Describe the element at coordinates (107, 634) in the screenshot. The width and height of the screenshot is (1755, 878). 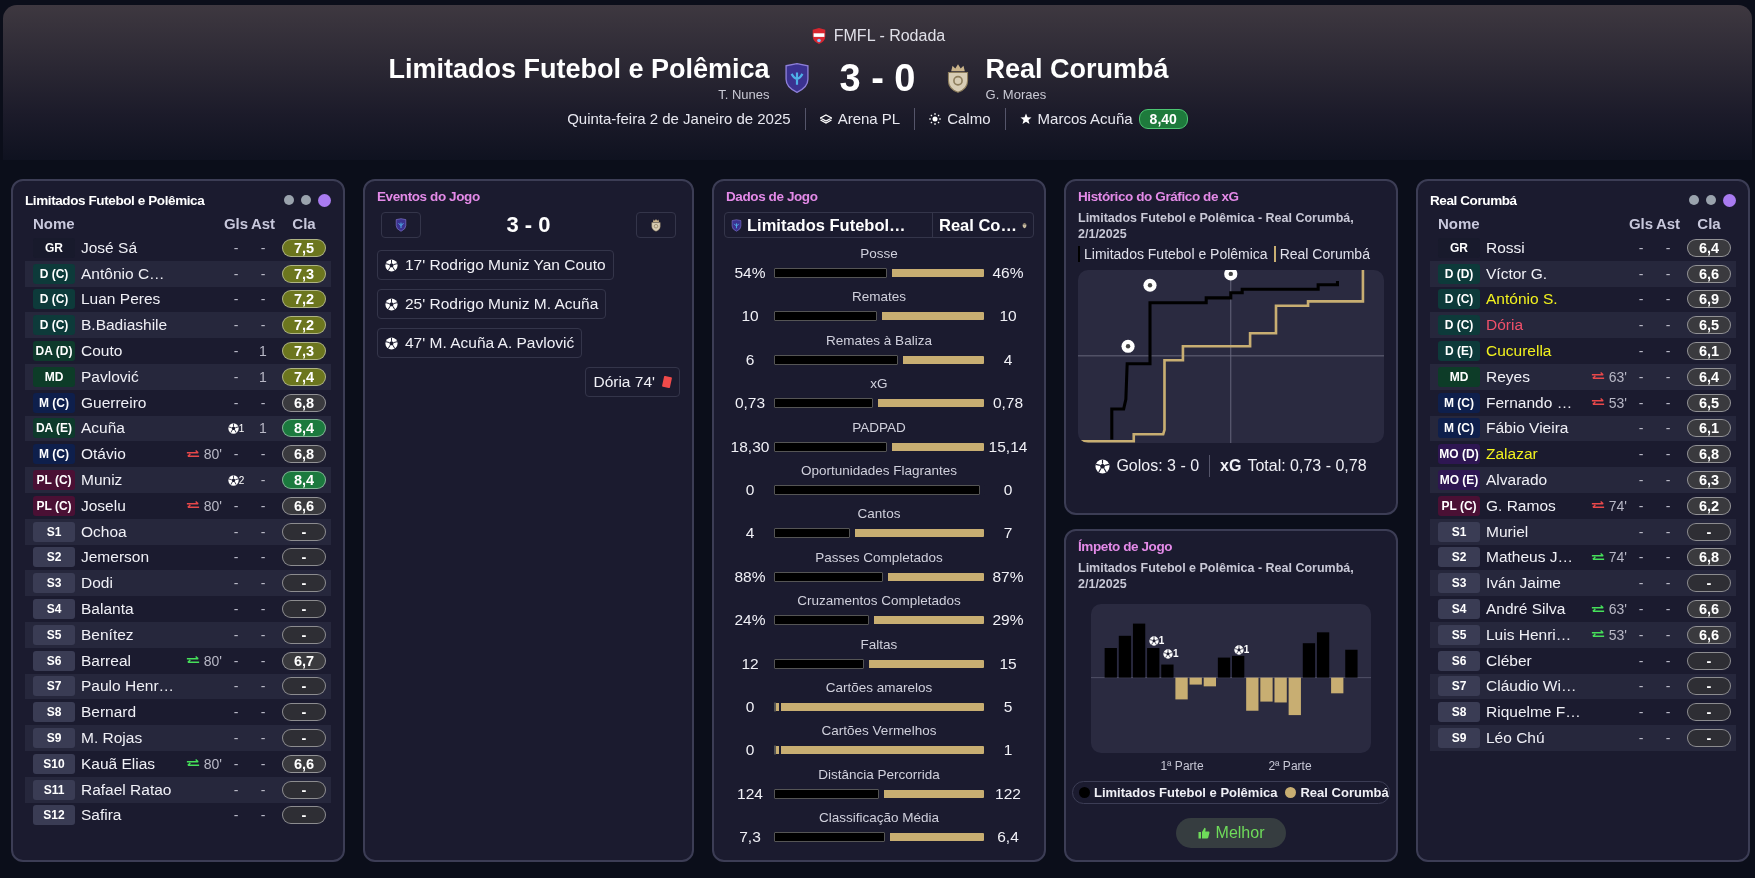
I see `player-name: Benítez` at that location.